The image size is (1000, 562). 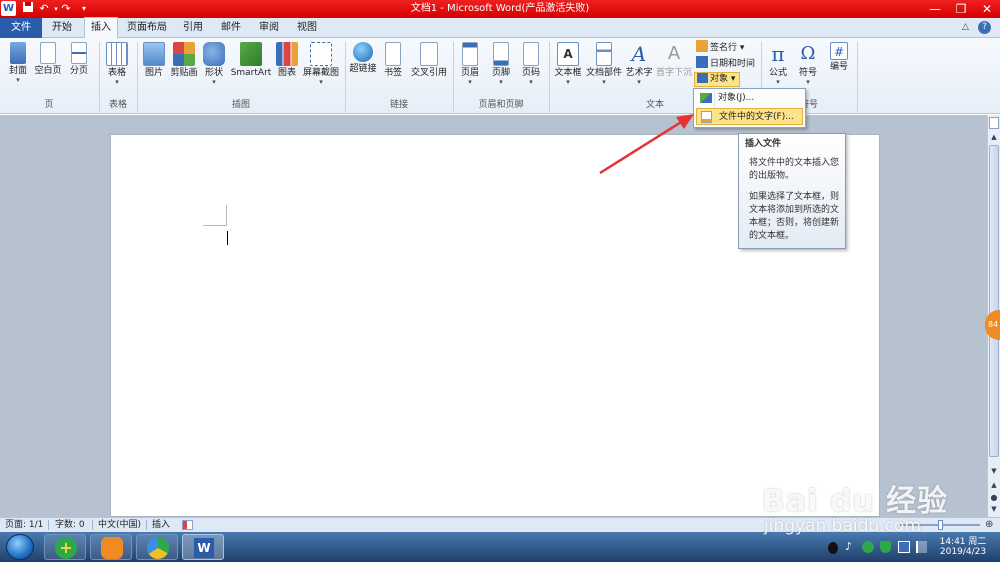 What do you see at coordinates (531, 54) in the screenshot?
I see `page-number-icon` at bounding box center [531, 54].